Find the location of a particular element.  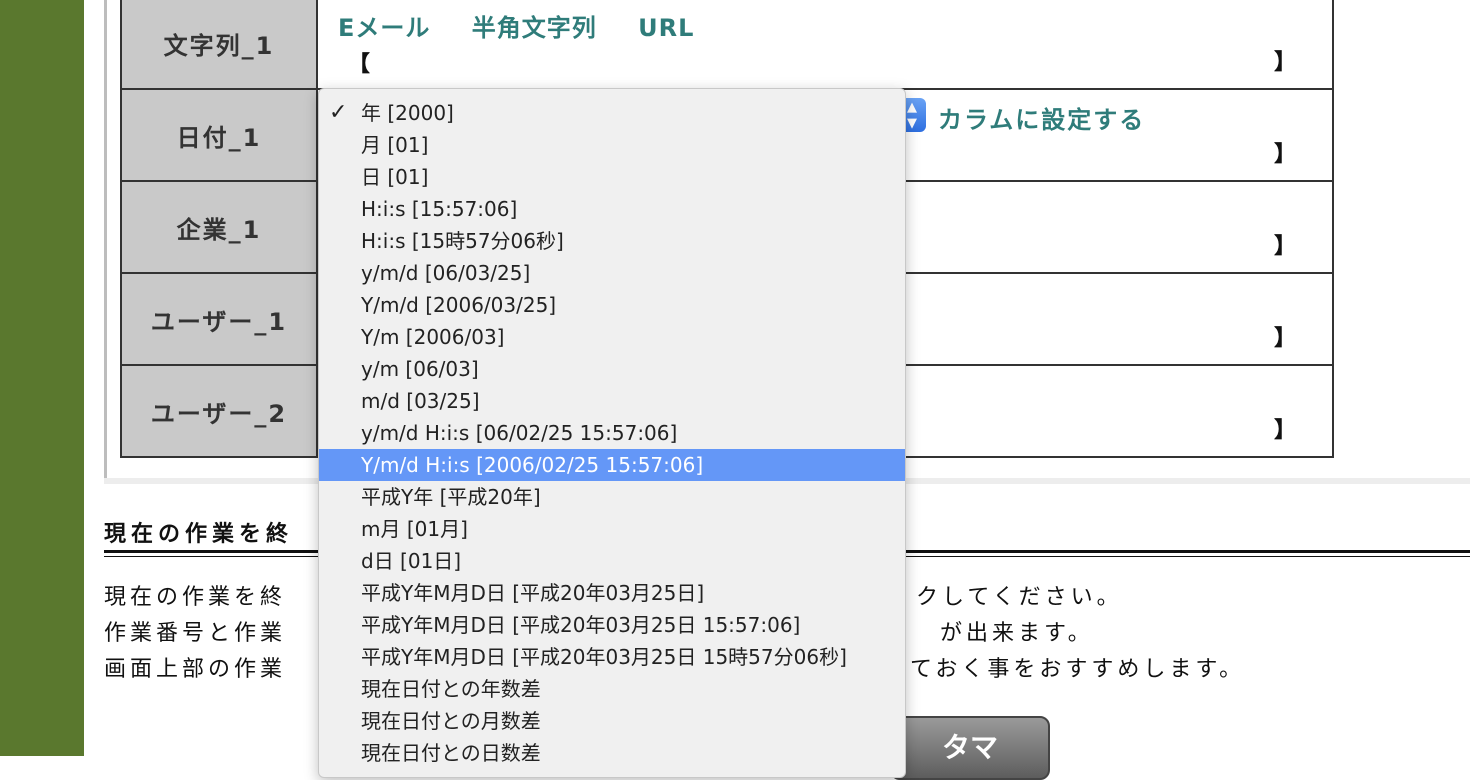

section-title: 現在の作業を終 is located at coordinates (199, 534).